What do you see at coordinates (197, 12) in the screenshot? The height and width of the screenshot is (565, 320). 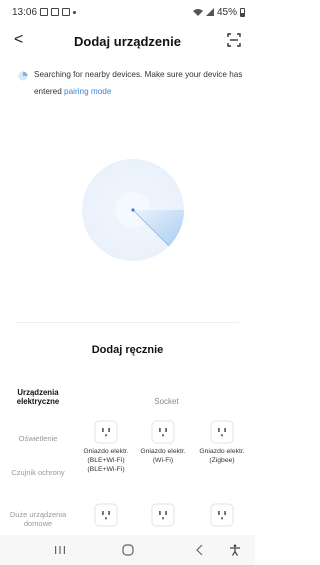 I see `wifi-icon` at bounding box center [197, 12].